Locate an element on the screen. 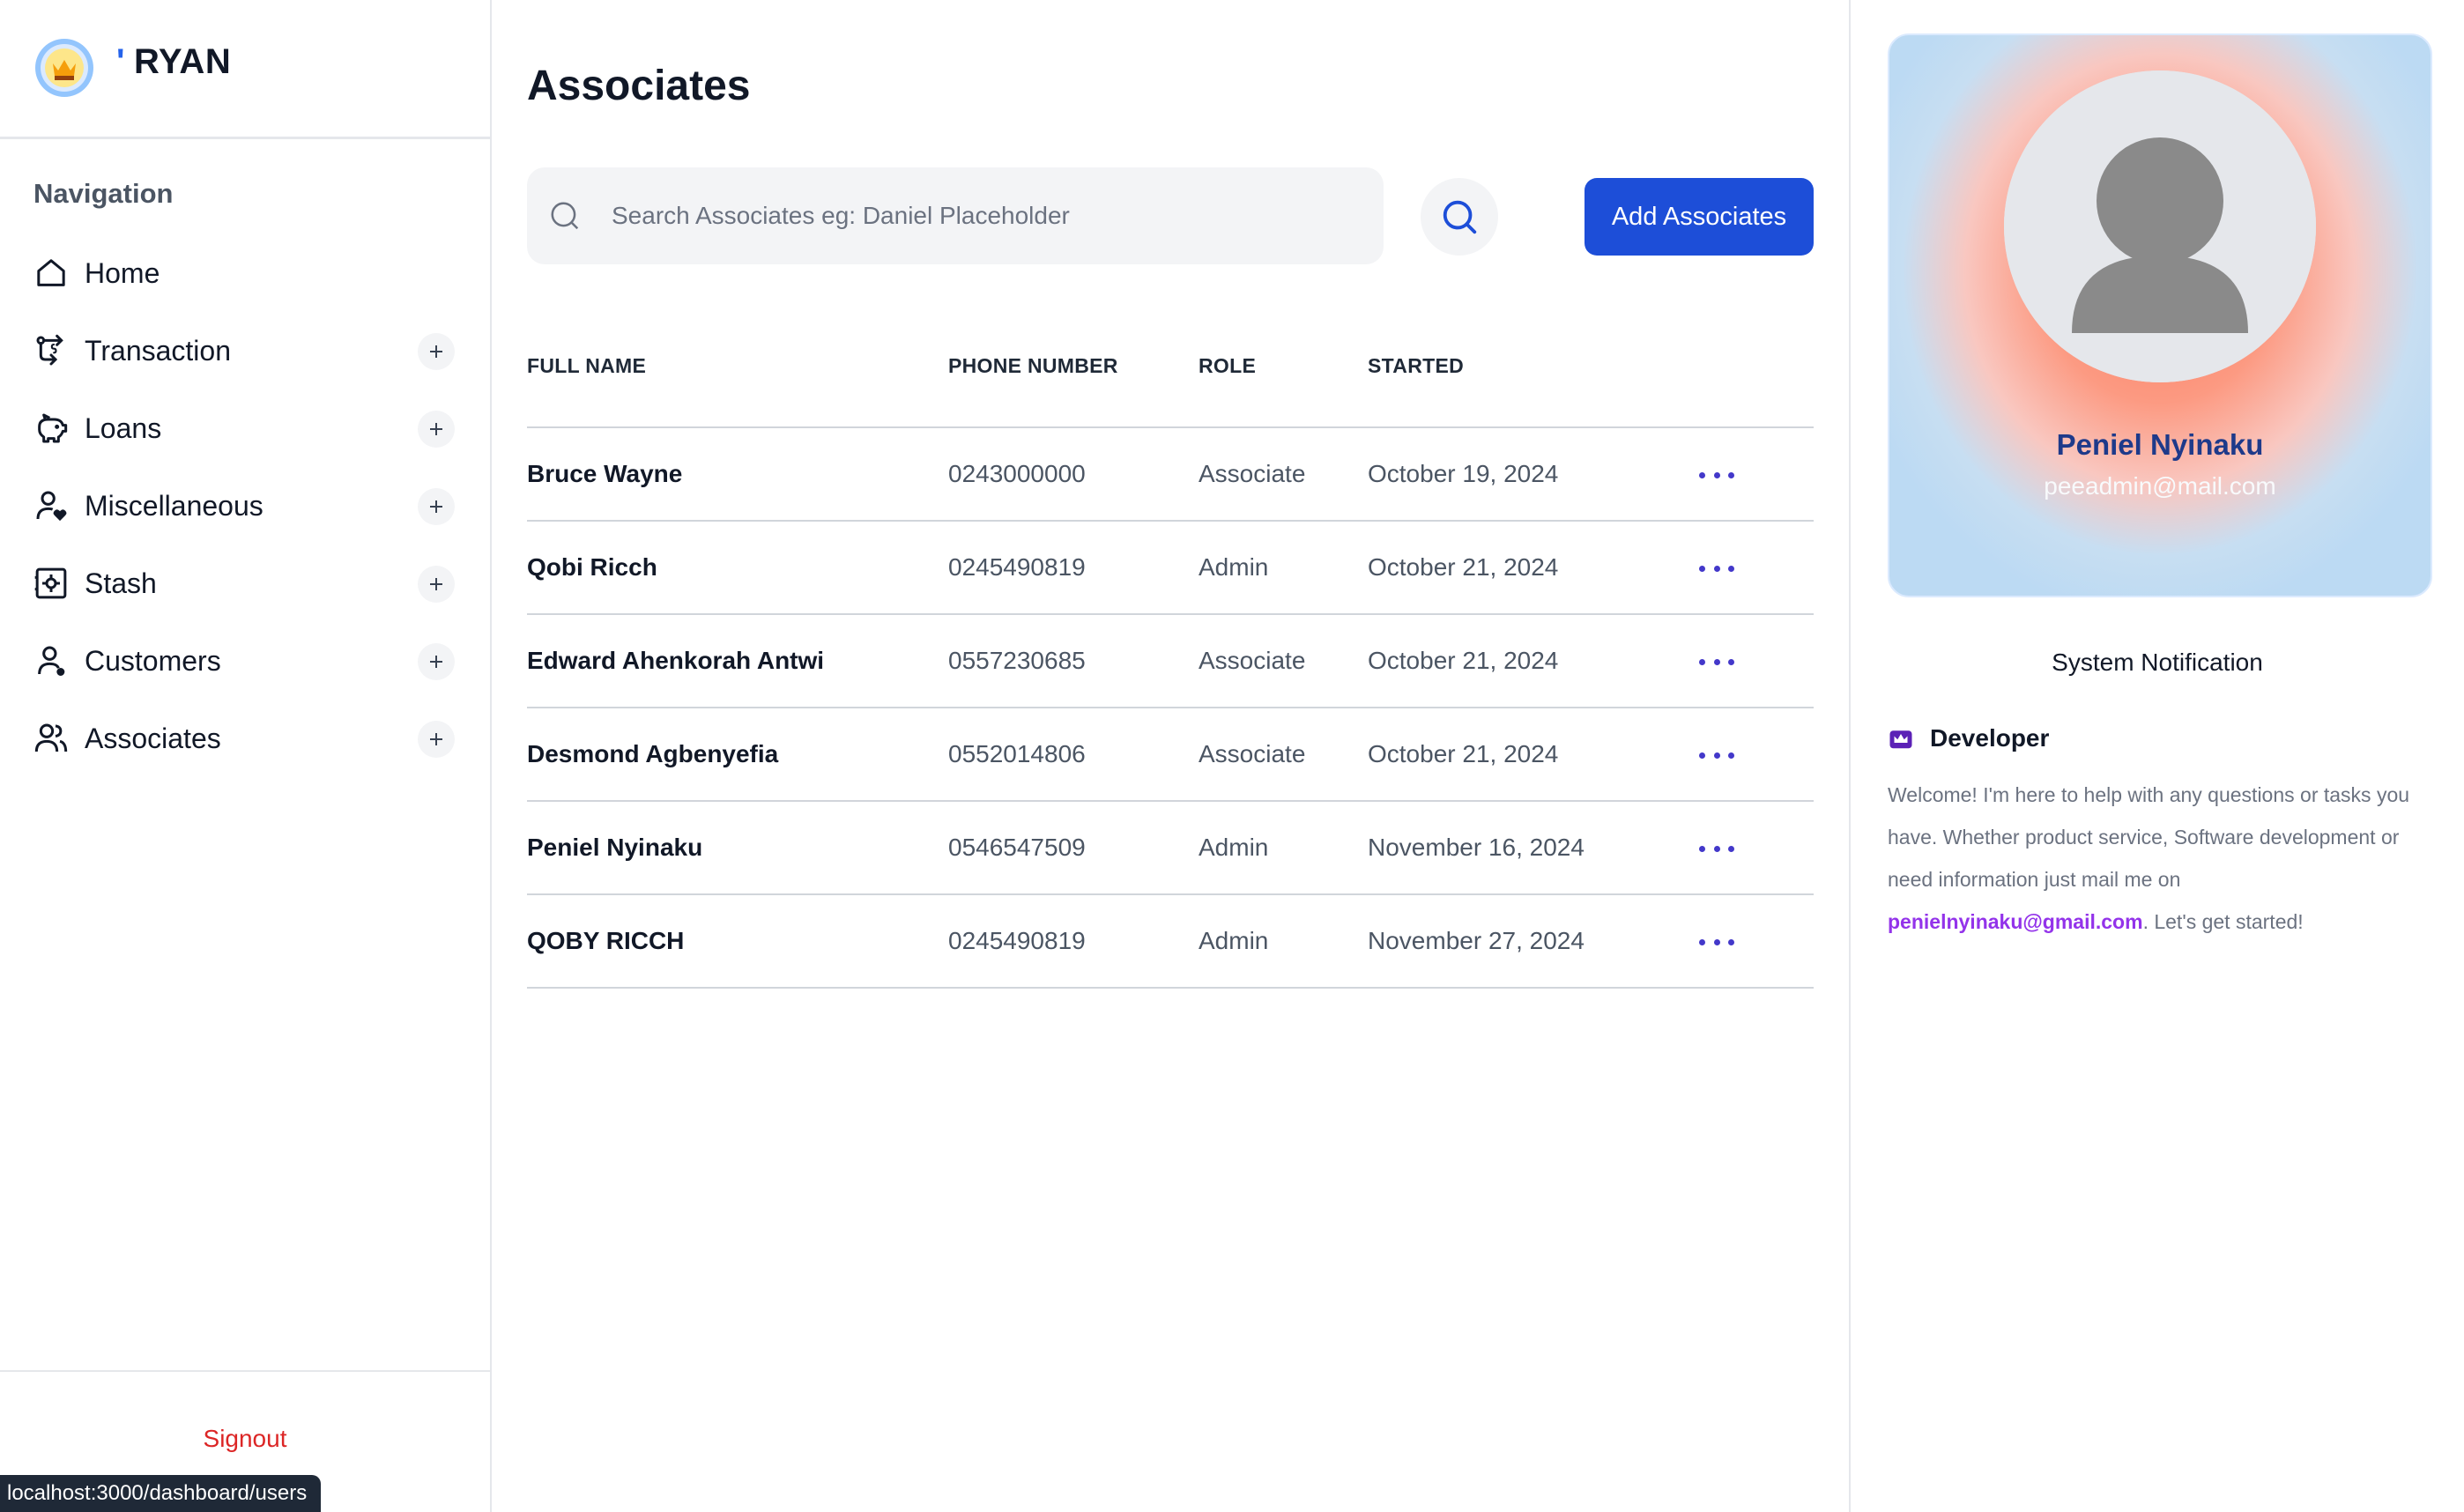  sidebar-item-label: Associates is located at coordinates (153, 738).